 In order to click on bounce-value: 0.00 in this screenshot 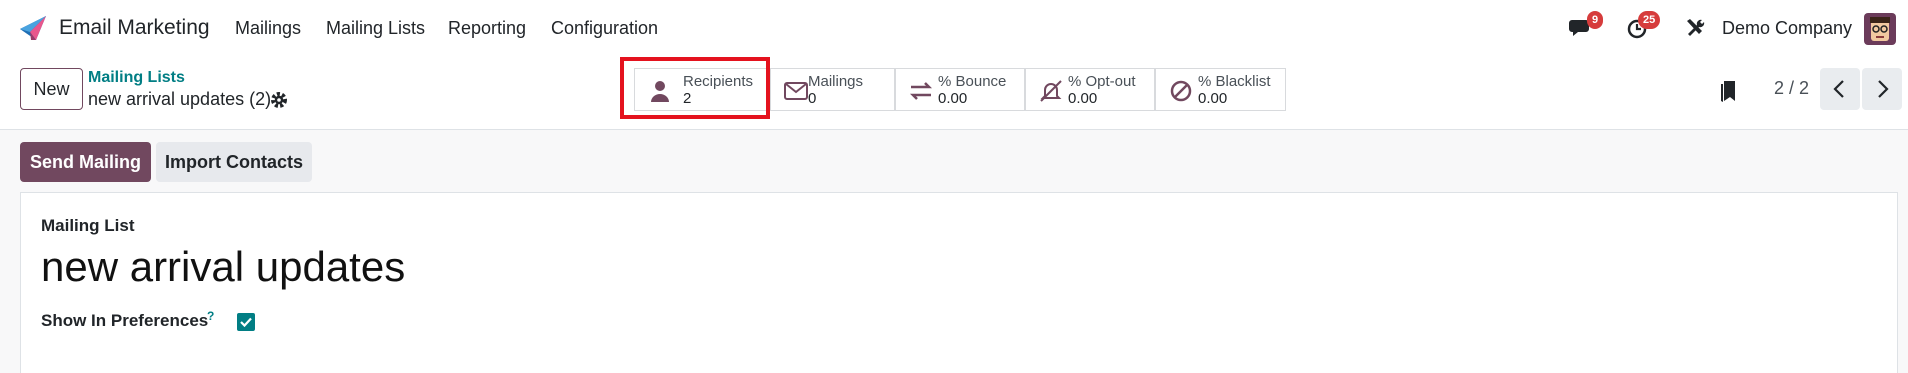, I will do `click(953, 98)`.